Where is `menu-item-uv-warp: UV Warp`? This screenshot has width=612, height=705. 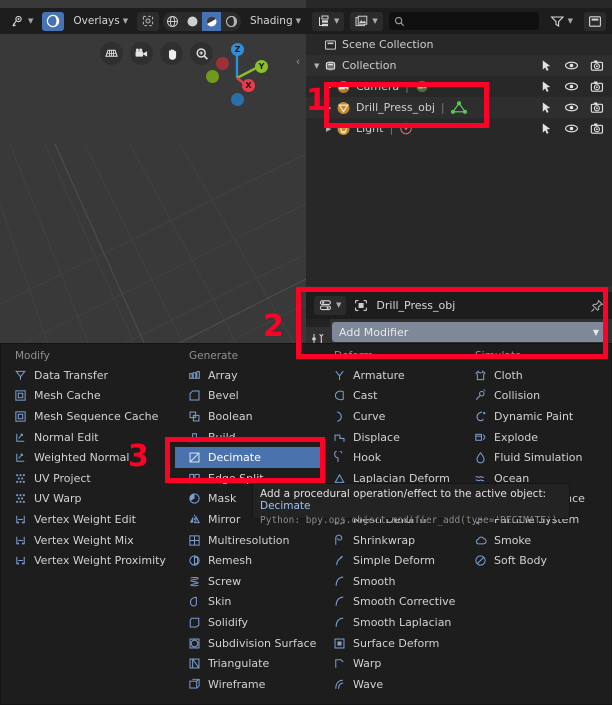 menu-item-uv-warp: UV Warp is located at coordinates (88, 499).